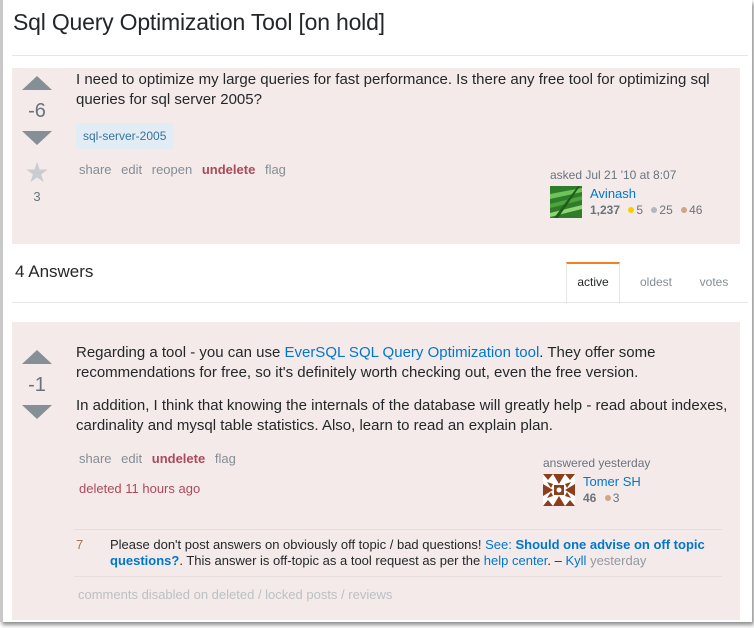  What do you see at coordinates (631, 210) in the screenshot?
I see `gold-badge-icon` at bounding box center [631, 210].